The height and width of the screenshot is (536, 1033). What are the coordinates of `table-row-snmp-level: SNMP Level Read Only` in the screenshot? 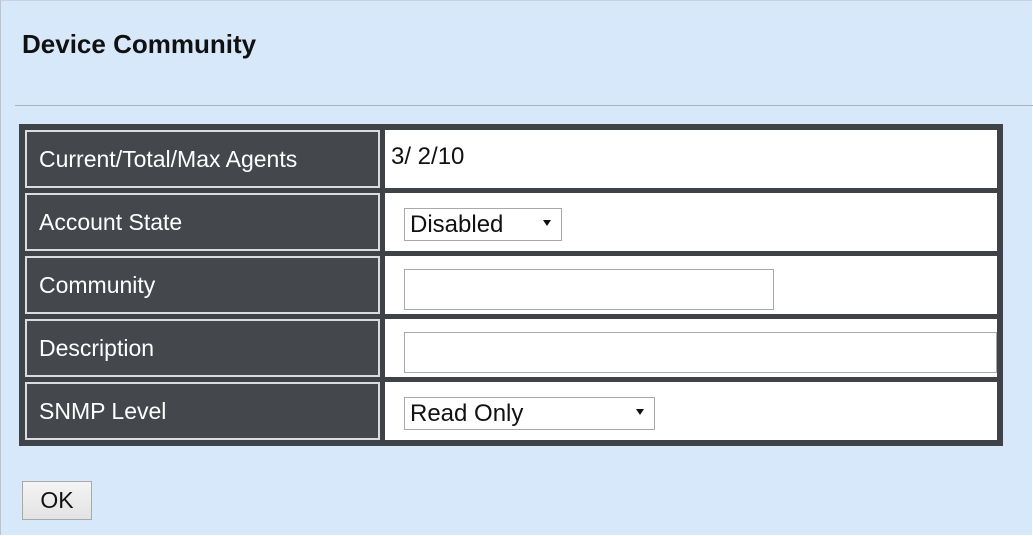 It's located at (511, 411).